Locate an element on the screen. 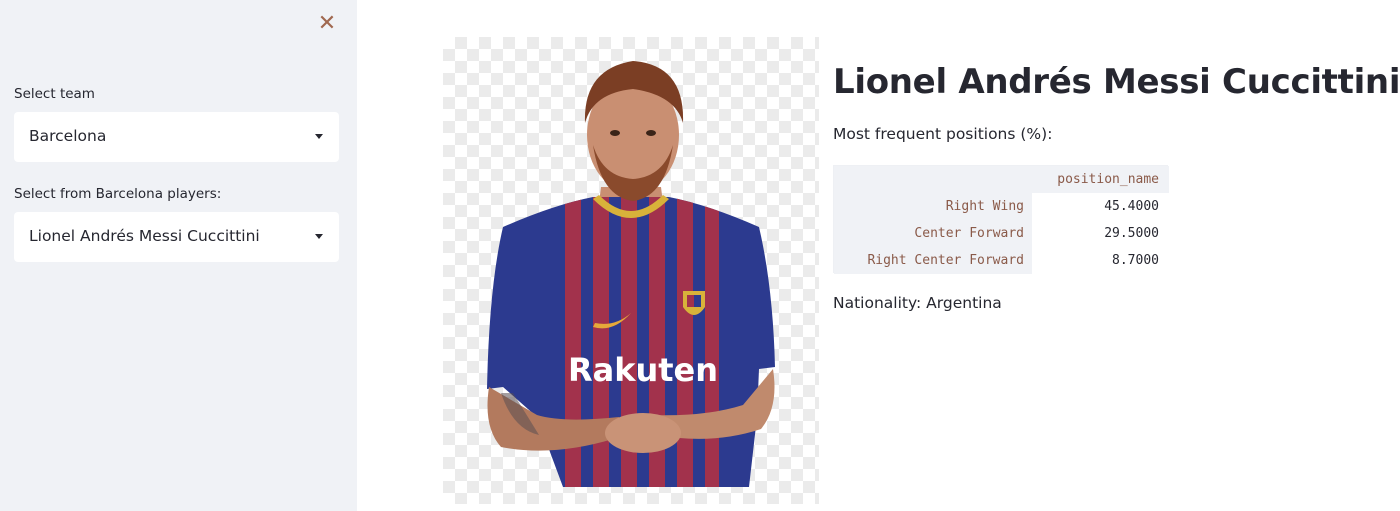 Image resolution: width=1400 pixels, height=511 pixels. table-corner is located at coordinates (933, 179).